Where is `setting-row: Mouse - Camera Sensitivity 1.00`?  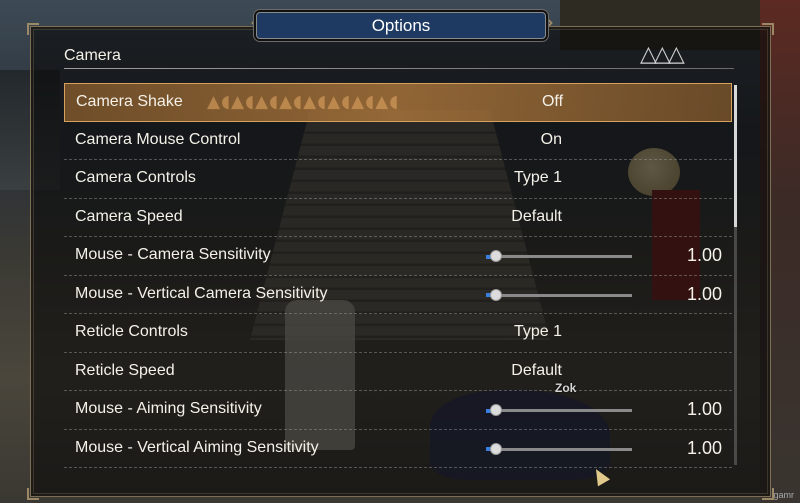 setting-row: Mouse - Camera Sensitivity 1.00 is located at coordinates (398, 256).